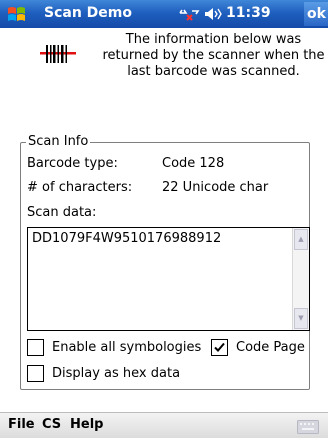 The height and width of the screenshot is (438, 328). What do you see at coordinates (80, 187) in the screenshot?
I see `num-characters-label: # of characters:` at bounding box center [80, 187].